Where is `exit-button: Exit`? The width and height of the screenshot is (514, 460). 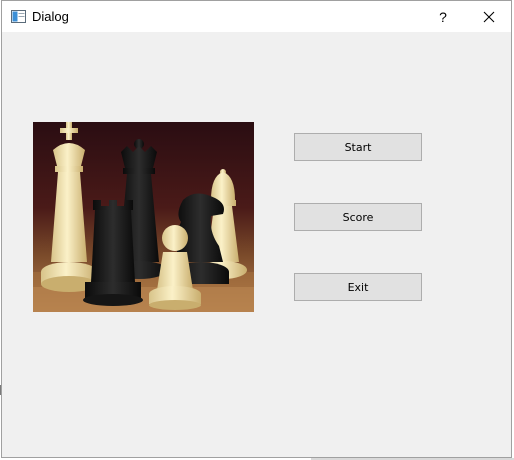 exit-button: Exit is located at coordinates (358, 287).